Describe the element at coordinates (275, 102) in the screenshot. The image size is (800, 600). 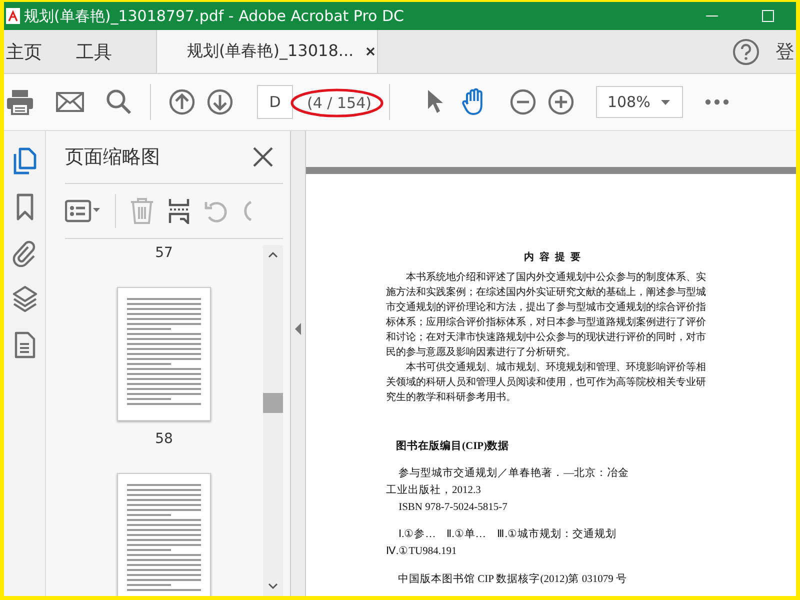
I see `page-number-field: D` at that location.